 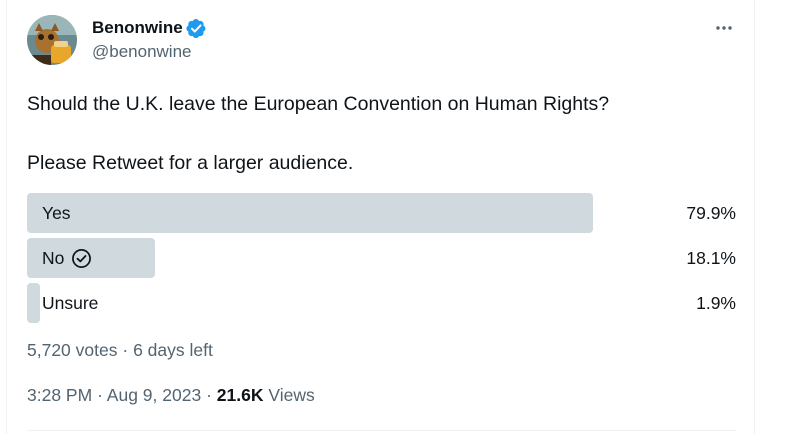 I want to click on poll-option-no: No 18.1%, so click(x=381, y=258).